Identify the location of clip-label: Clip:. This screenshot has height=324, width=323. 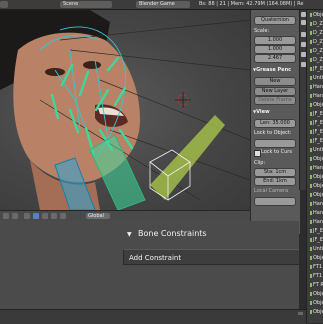
(260, 163).